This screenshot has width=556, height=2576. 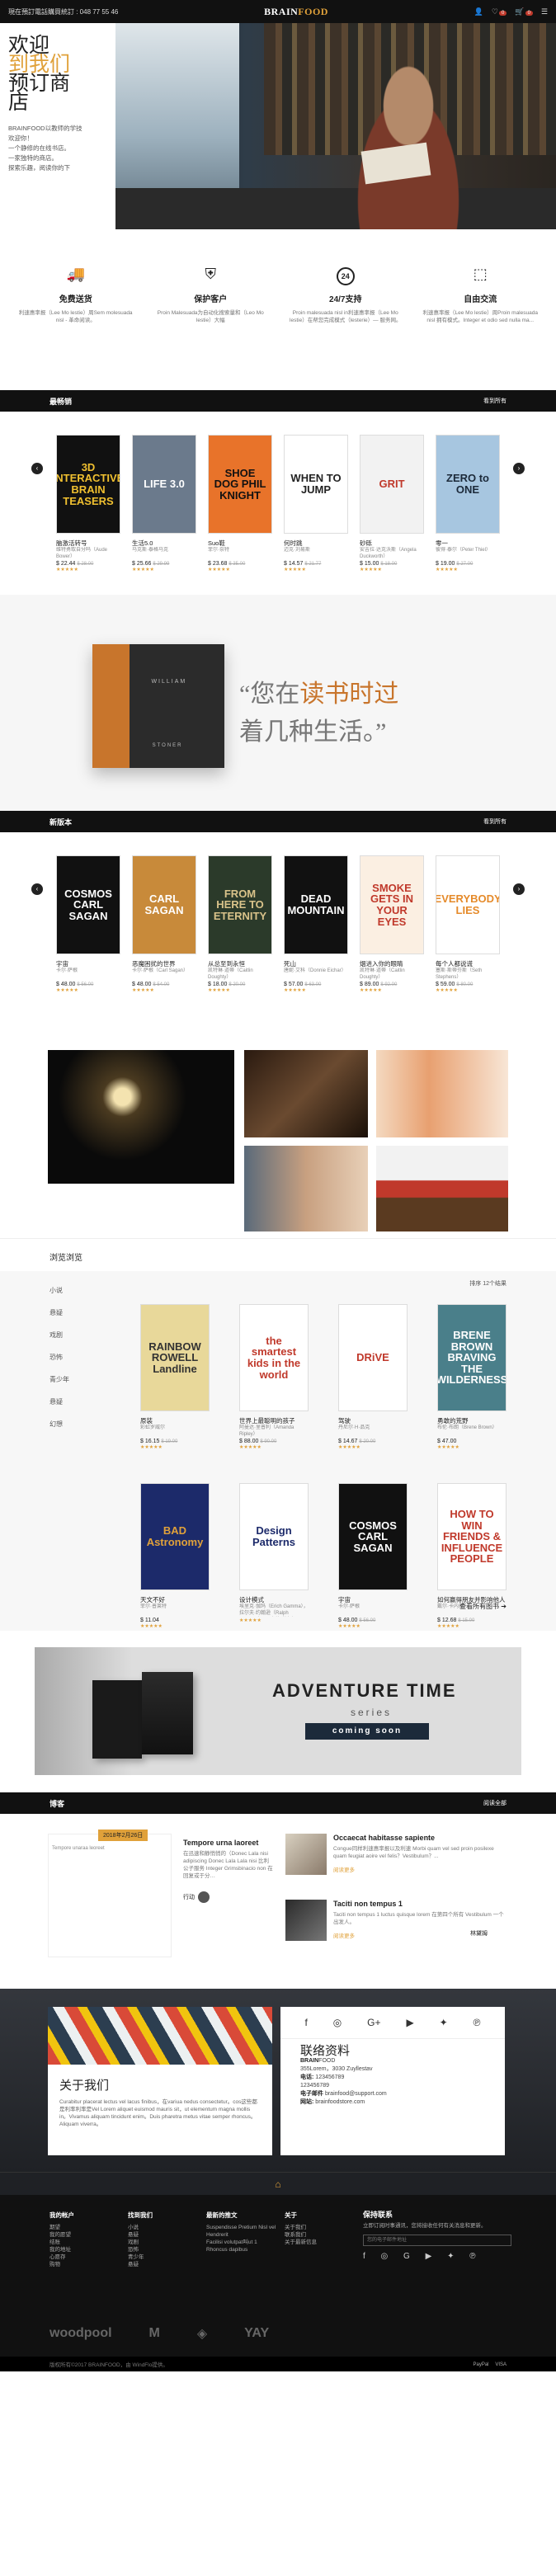 What do you see at coordinates (61, 2264) in the screenshot?
I see `footer-link: 购物` at bounding box center [61, 2264].